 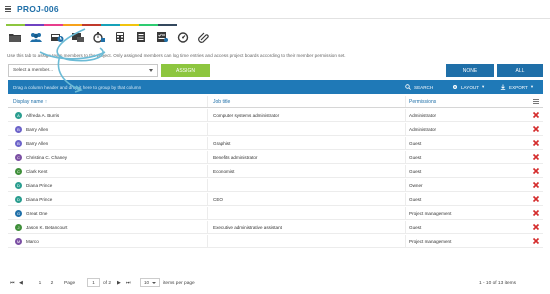 What do you see at coordinates (40, 283) in the screenshot?
I see `page-1-link: 1` at bounding box center [40, 283].